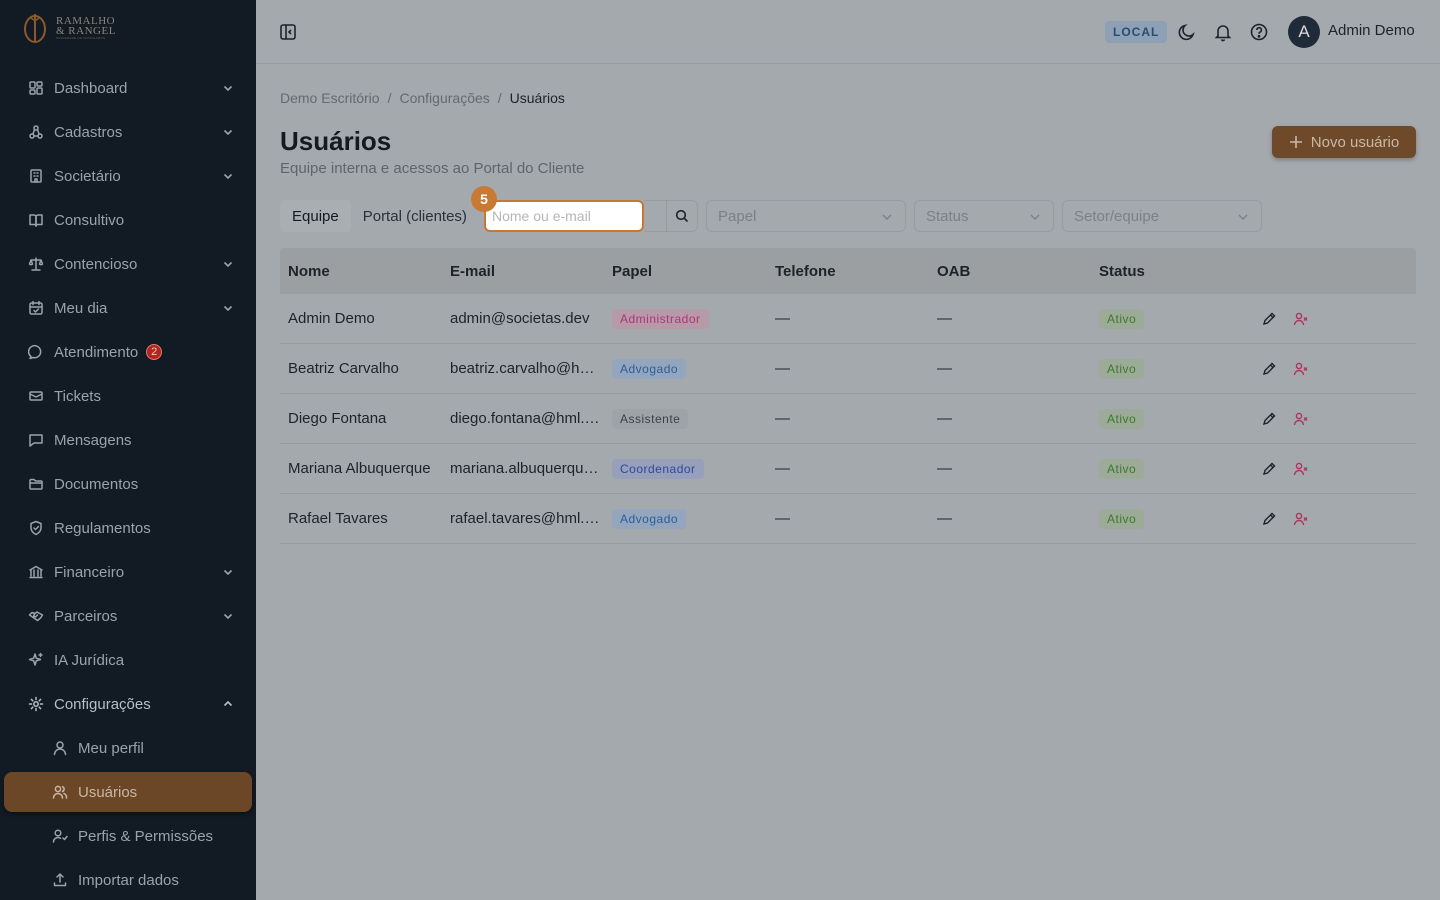 This screenshot has width=1440, height=900. Describe the element at coordinates (649, 368) in the screenshot. I see `role-badge: Advogado` at that location.